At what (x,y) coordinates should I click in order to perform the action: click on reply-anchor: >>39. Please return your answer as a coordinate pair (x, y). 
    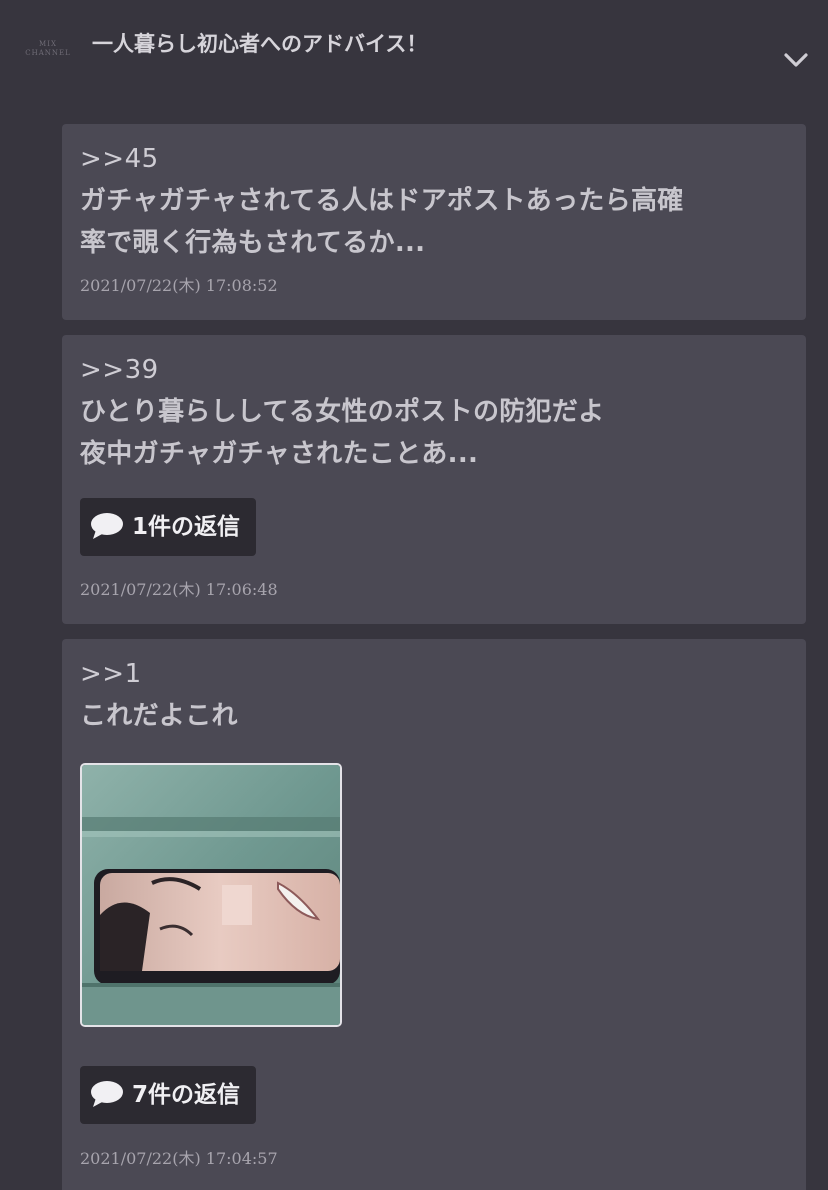
    Looking at the image, I should click on (430, 370).